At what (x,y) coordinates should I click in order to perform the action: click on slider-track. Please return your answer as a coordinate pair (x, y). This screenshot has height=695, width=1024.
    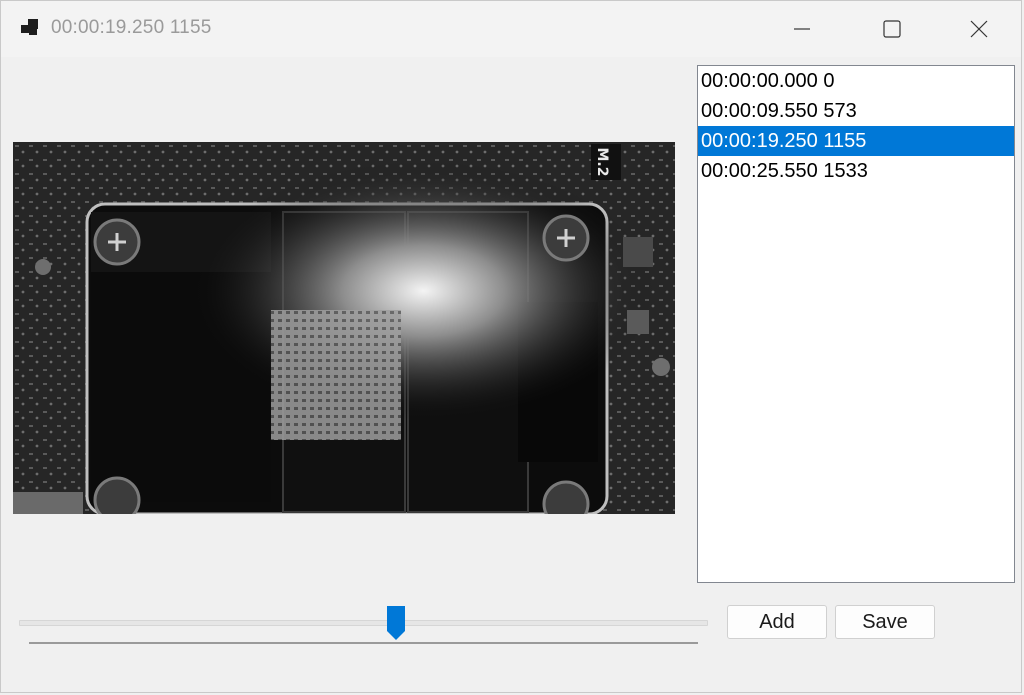
    Looking at the image, I should click on (363, 623).